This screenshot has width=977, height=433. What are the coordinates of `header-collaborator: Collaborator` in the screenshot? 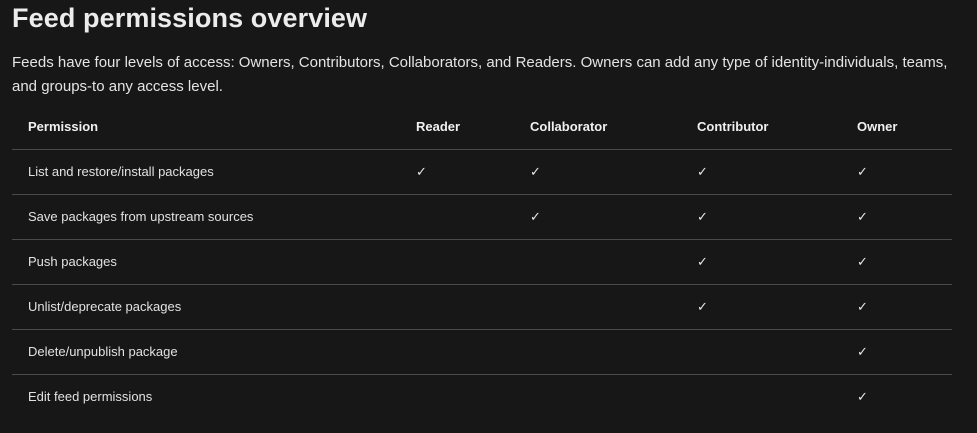 It's located at (597, 127).